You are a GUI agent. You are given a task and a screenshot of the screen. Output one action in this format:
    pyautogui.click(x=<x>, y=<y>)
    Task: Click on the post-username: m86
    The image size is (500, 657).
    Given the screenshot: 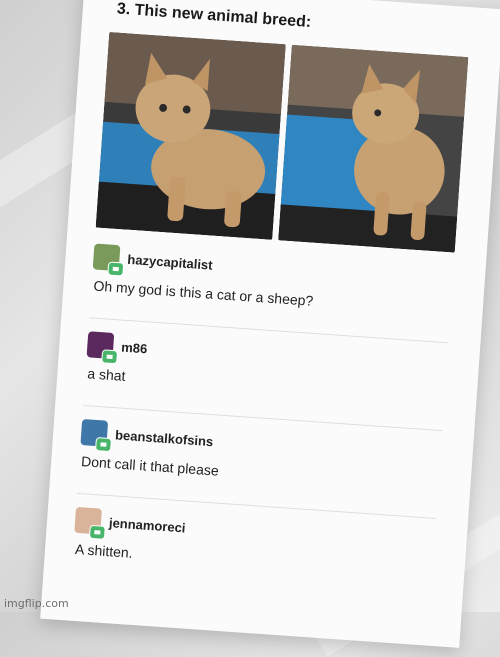 What is the action you would take?
    pyautogui.click(x=134, y=347)
    